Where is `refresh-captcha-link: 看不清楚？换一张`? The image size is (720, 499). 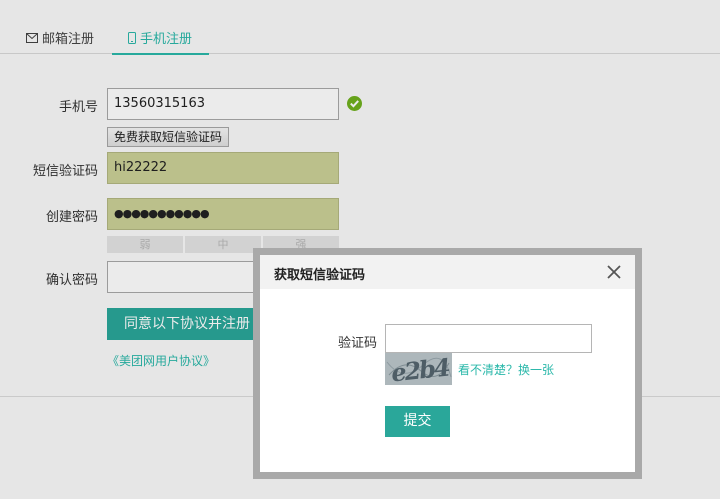 refresh-captcha-link: 看不清楚？换一张 is located at coordinates (506, 369).